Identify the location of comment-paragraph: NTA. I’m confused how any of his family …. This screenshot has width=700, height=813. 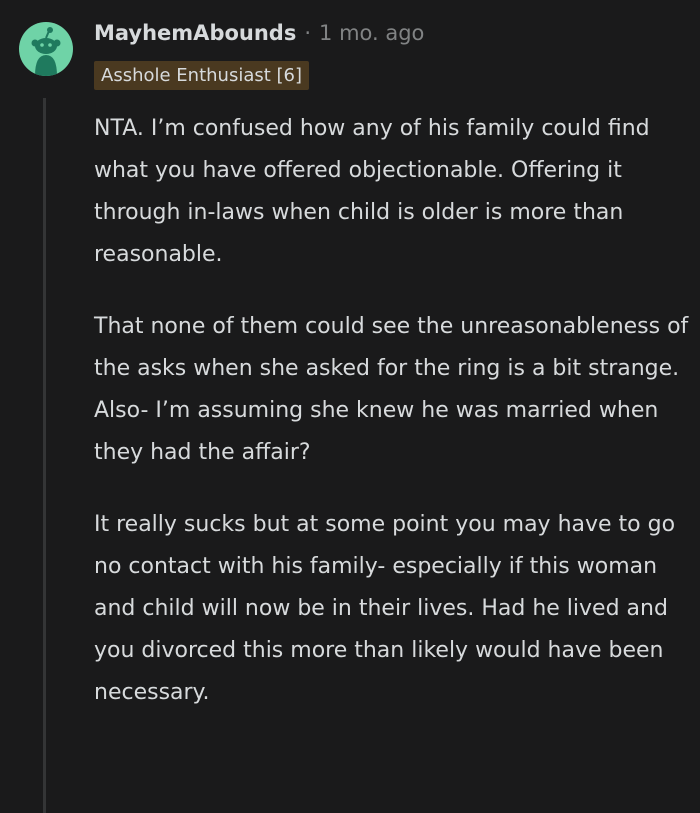
(372, 191).